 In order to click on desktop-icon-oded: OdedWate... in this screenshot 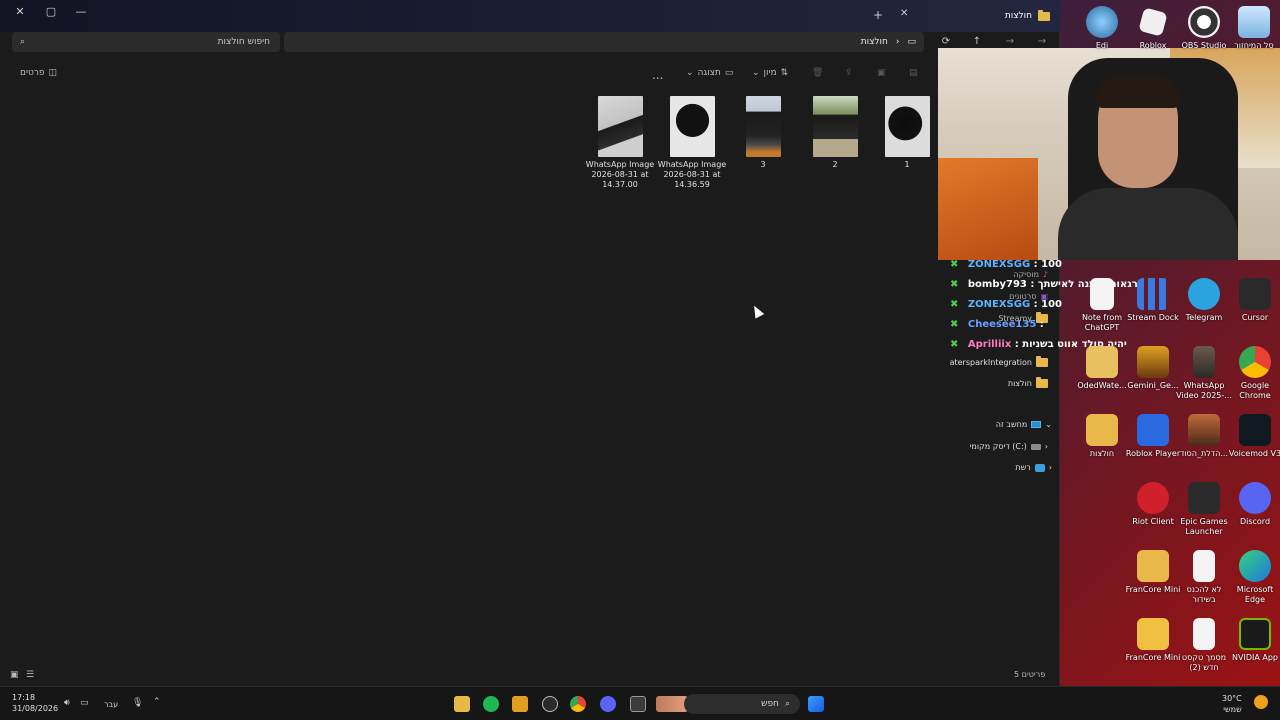, I will do `click(1102, 368)`.